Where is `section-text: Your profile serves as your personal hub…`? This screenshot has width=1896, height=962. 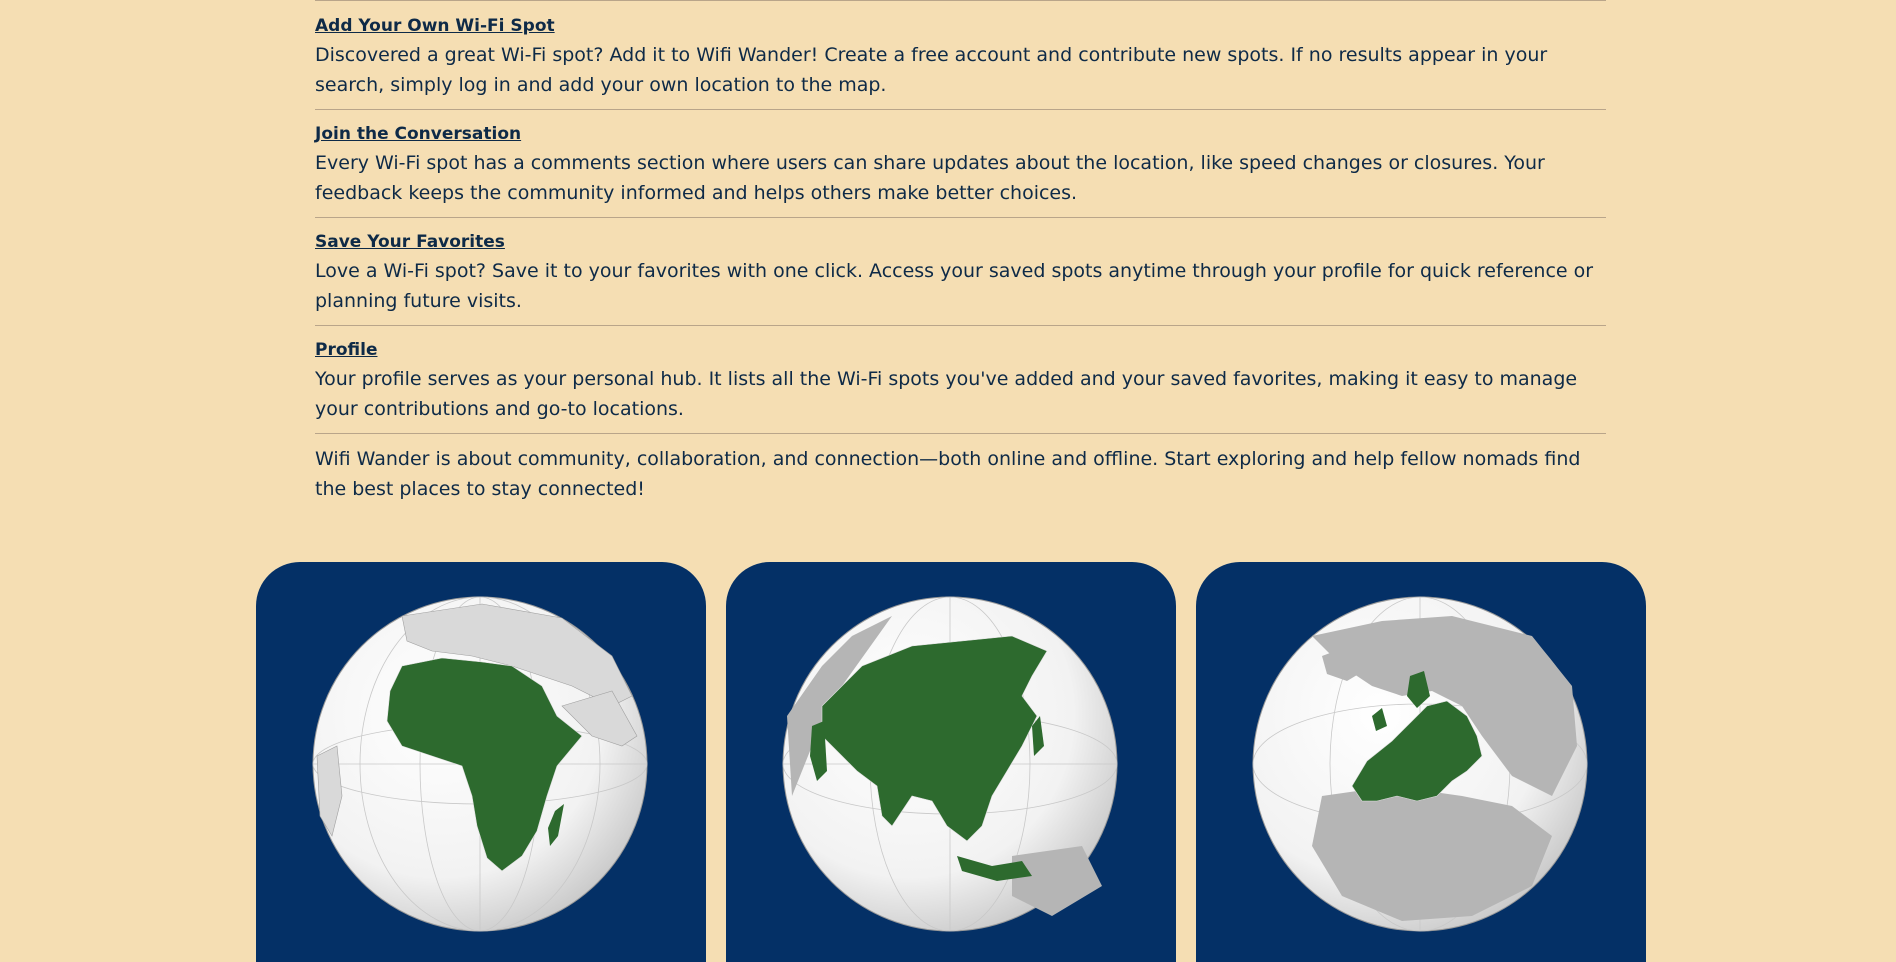 section-text: Your profile serves as your personal hub… is located at coordinates (946, 394).